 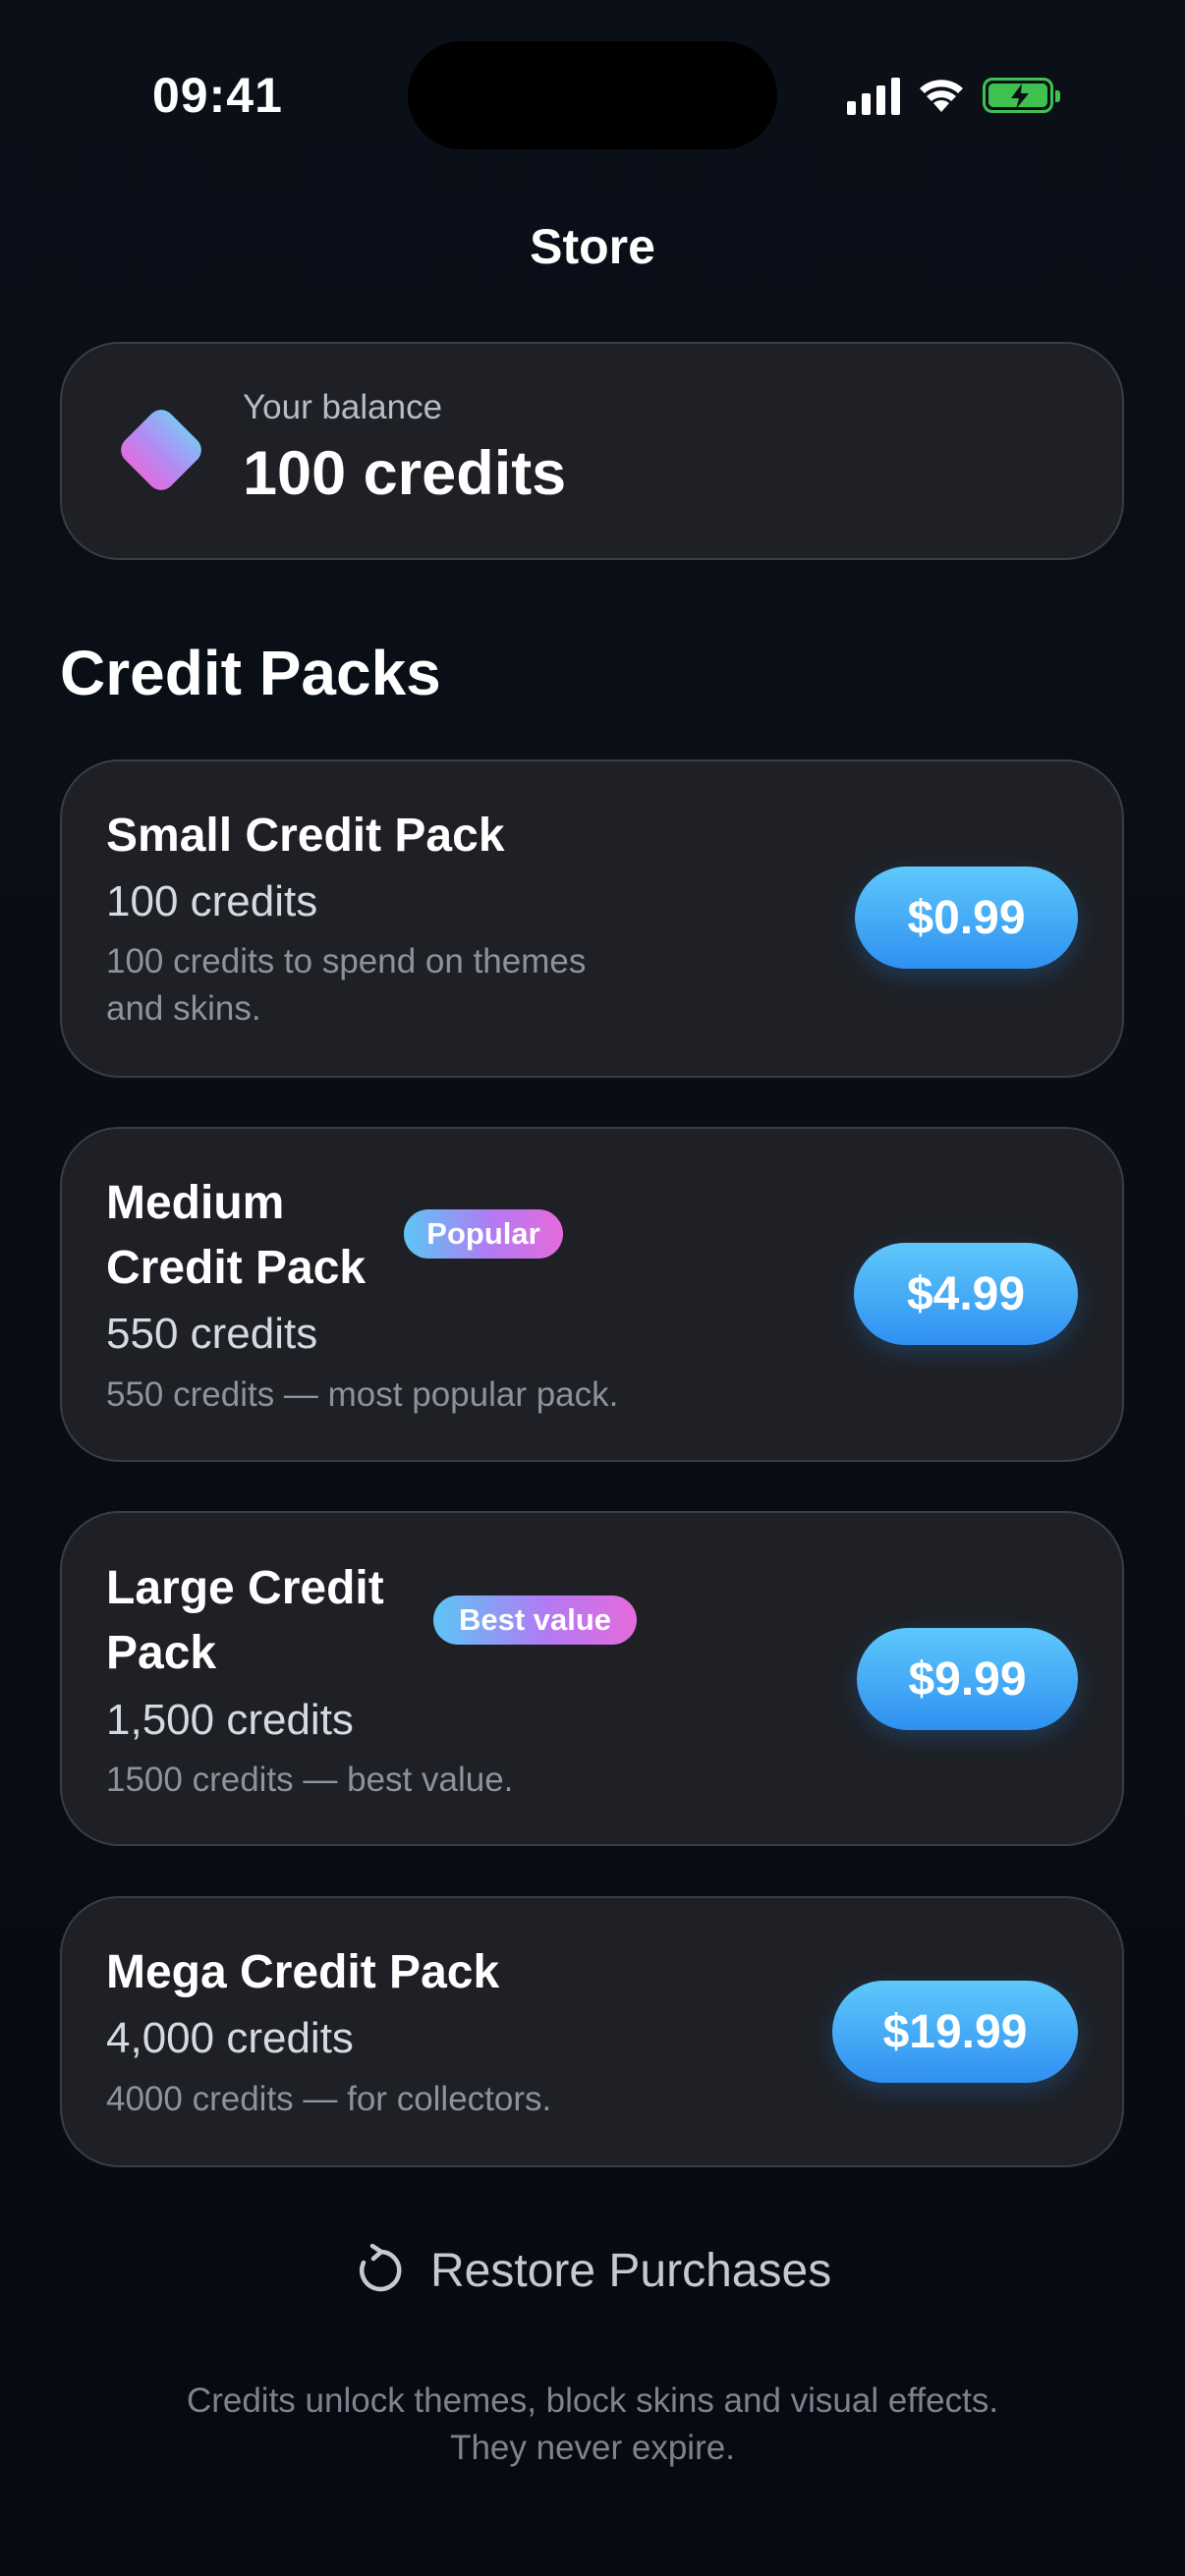 What do you see at coordinates (162, 1653) in the screenshot?
I see `pack-title-line: Pack` at bounding box center [162, 1653].